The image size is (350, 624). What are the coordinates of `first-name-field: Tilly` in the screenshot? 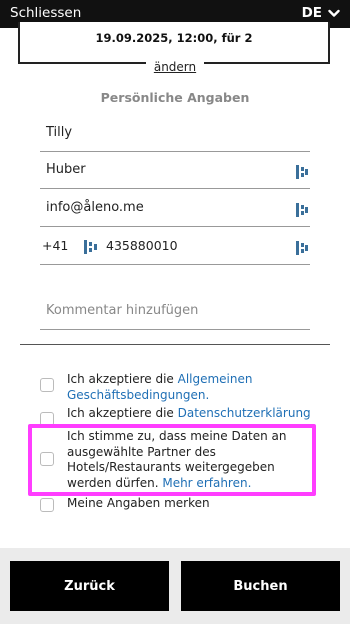 It's located at (175, 135).